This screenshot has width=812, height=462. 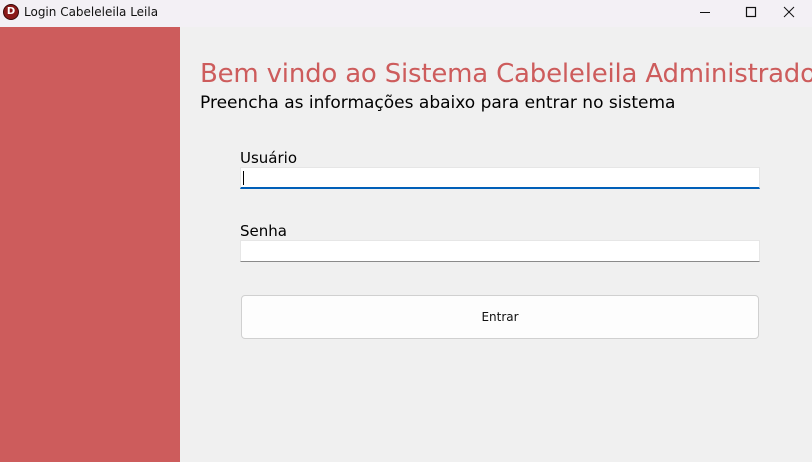 What do you see at coordinates (243, 178) in the screenshot?
I see `text-caret` at bounding box center [243, 178].